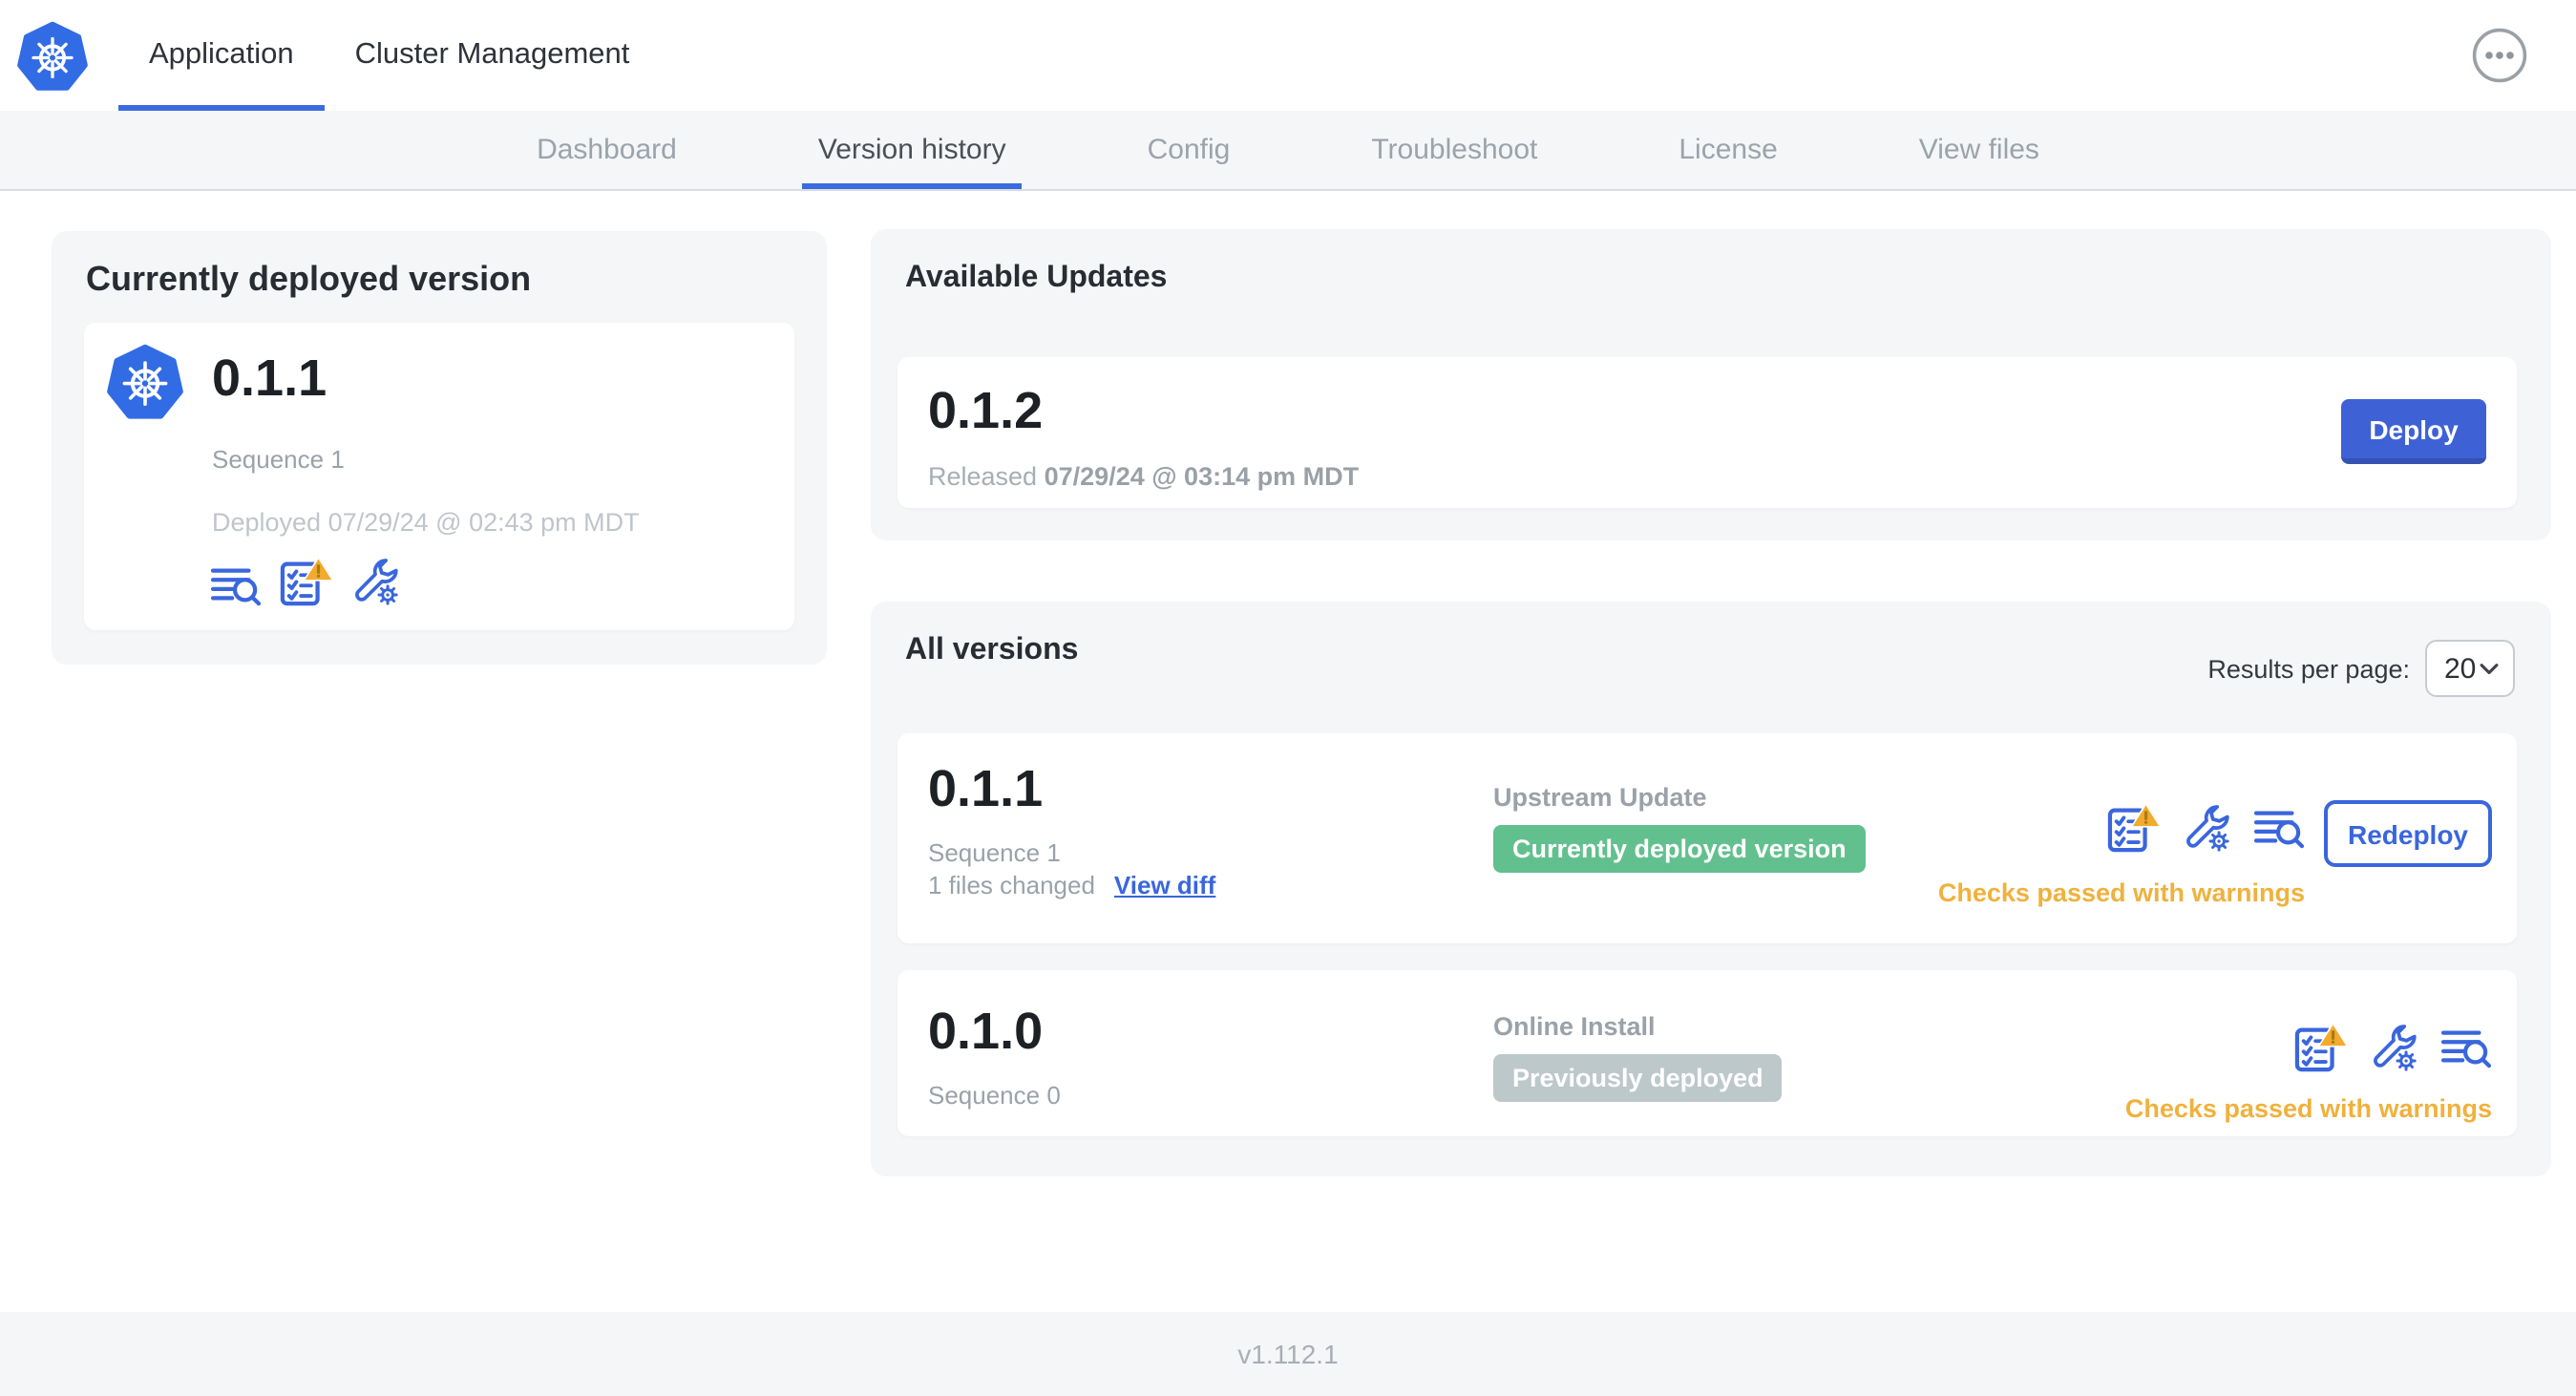  What do you see at coordinates (1288, 55) in the screenshot?
I see `top-bar: Application Cluster Management` at bounding box center [1288, 55].